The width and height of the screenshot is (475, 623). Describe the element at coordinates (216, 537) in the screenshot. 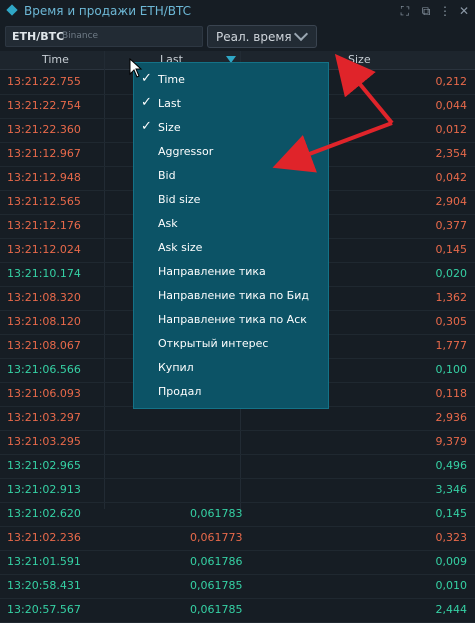

I see `cell-last: 0,061773` at that location.